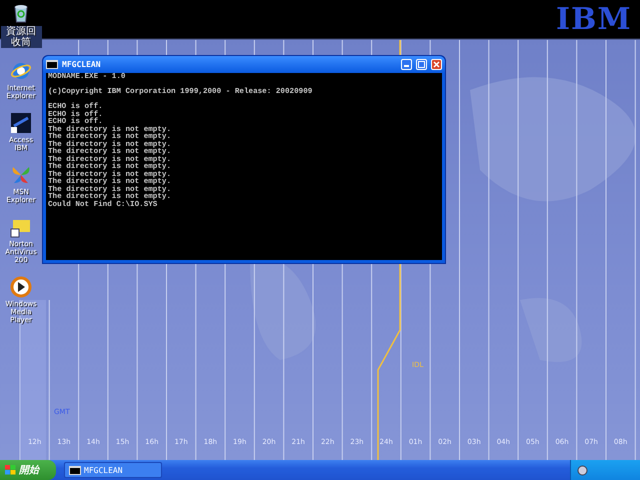 This screenshot has width=640, height=480. What do you see at coordinates (21, 175) in the screenshot?
I see `butterfly-icon` at bounding box center [21, 175].